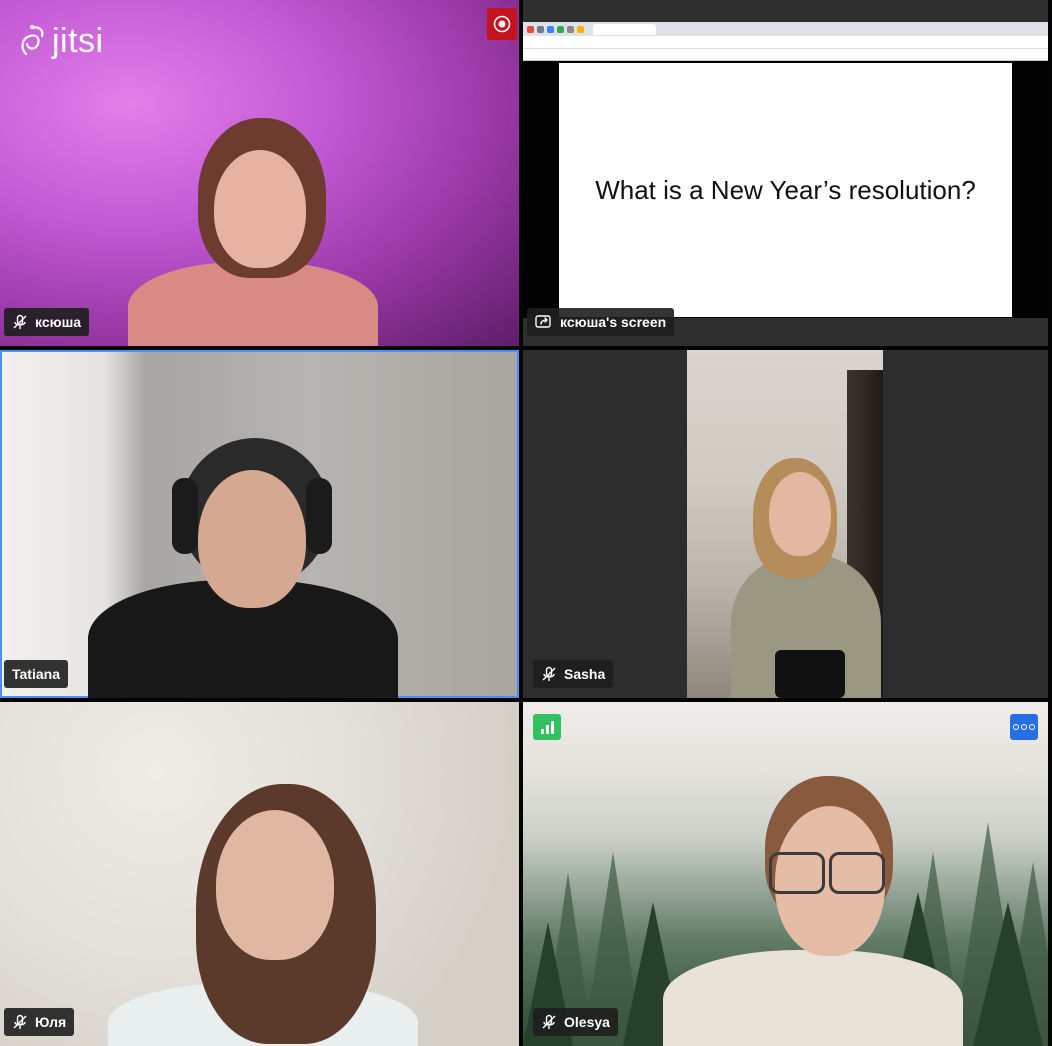 This screenshot has width=1052, height=1046. I want to click on browser-bookmarks, so click(785, 55).